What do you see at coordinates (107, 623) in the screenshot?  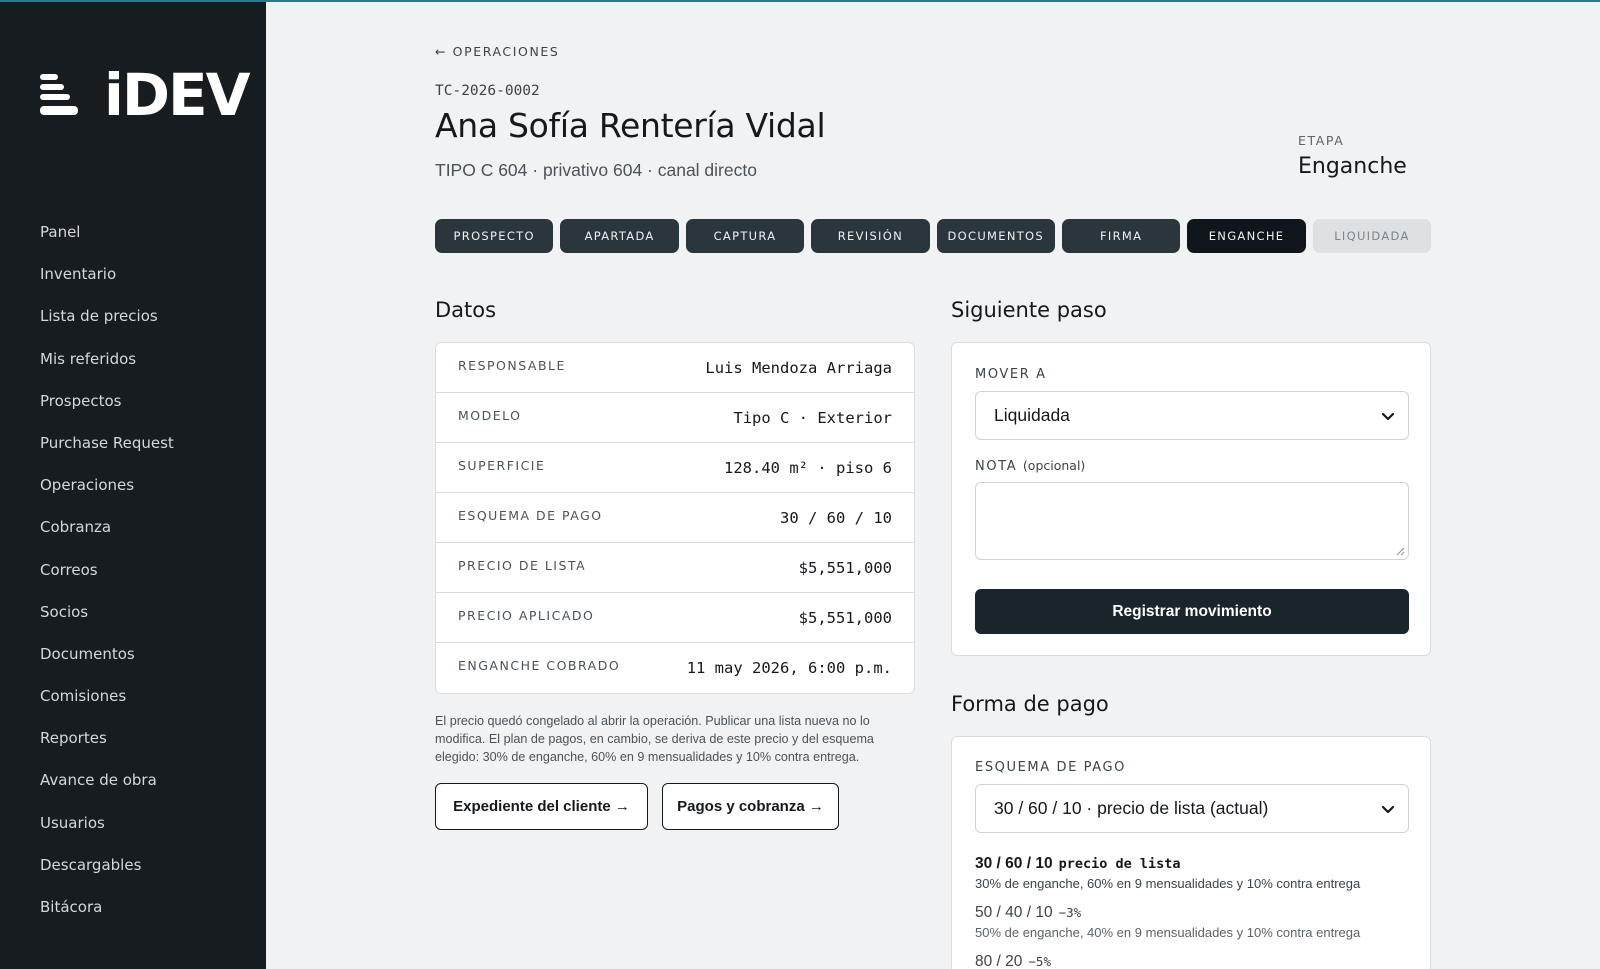 I see `sidebar-item-socios: Socios` at bounding box center [107, 623].